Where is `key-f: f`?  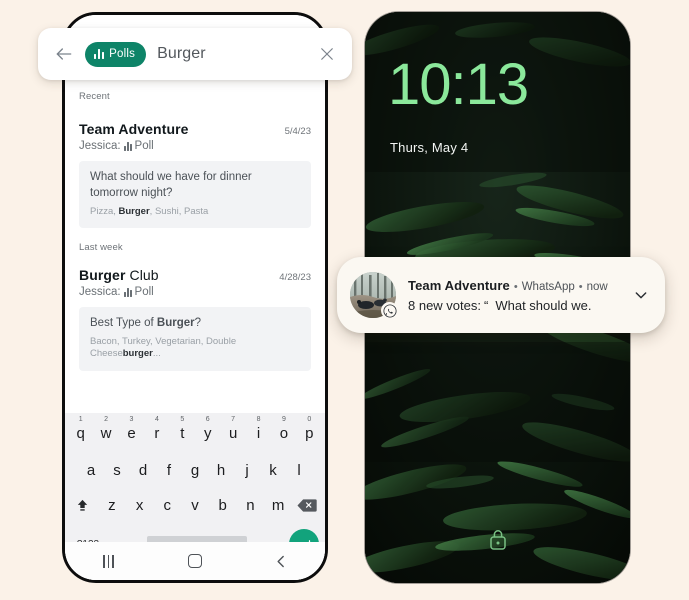 key-f: f is located at coordinates (169, 470).